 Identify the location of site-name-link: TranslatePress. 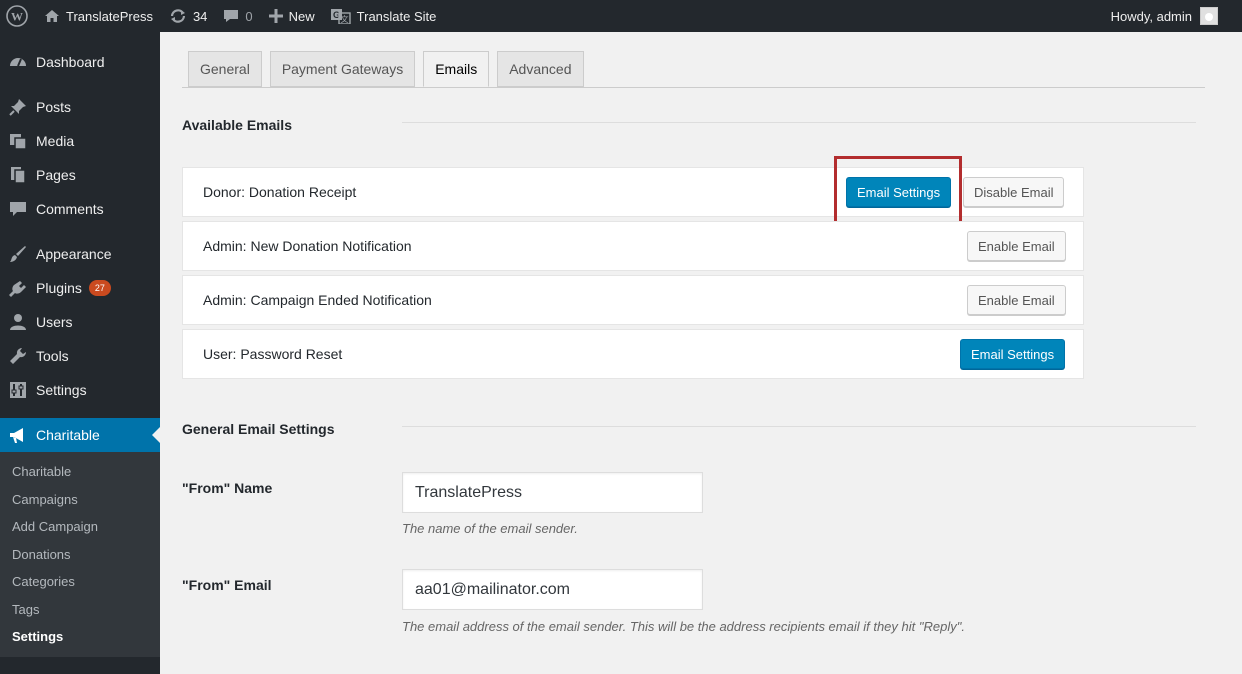
(98, 16).